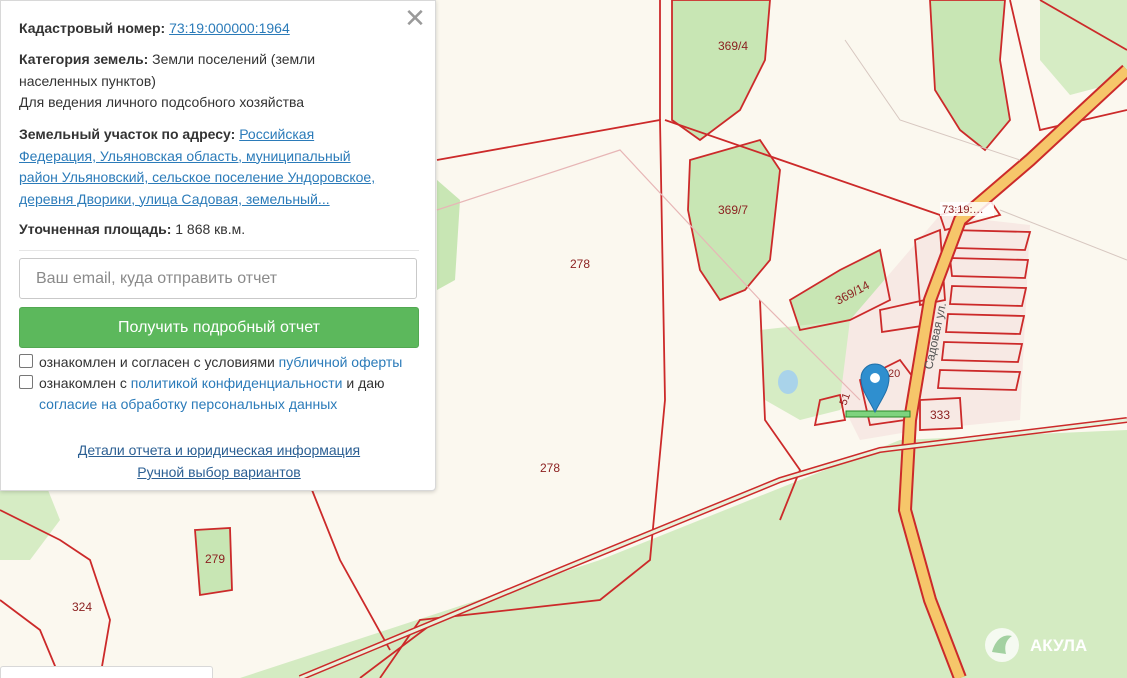 The image size is (1127, 678). I want to click on address-link-1: Российская, so click(276, 134).